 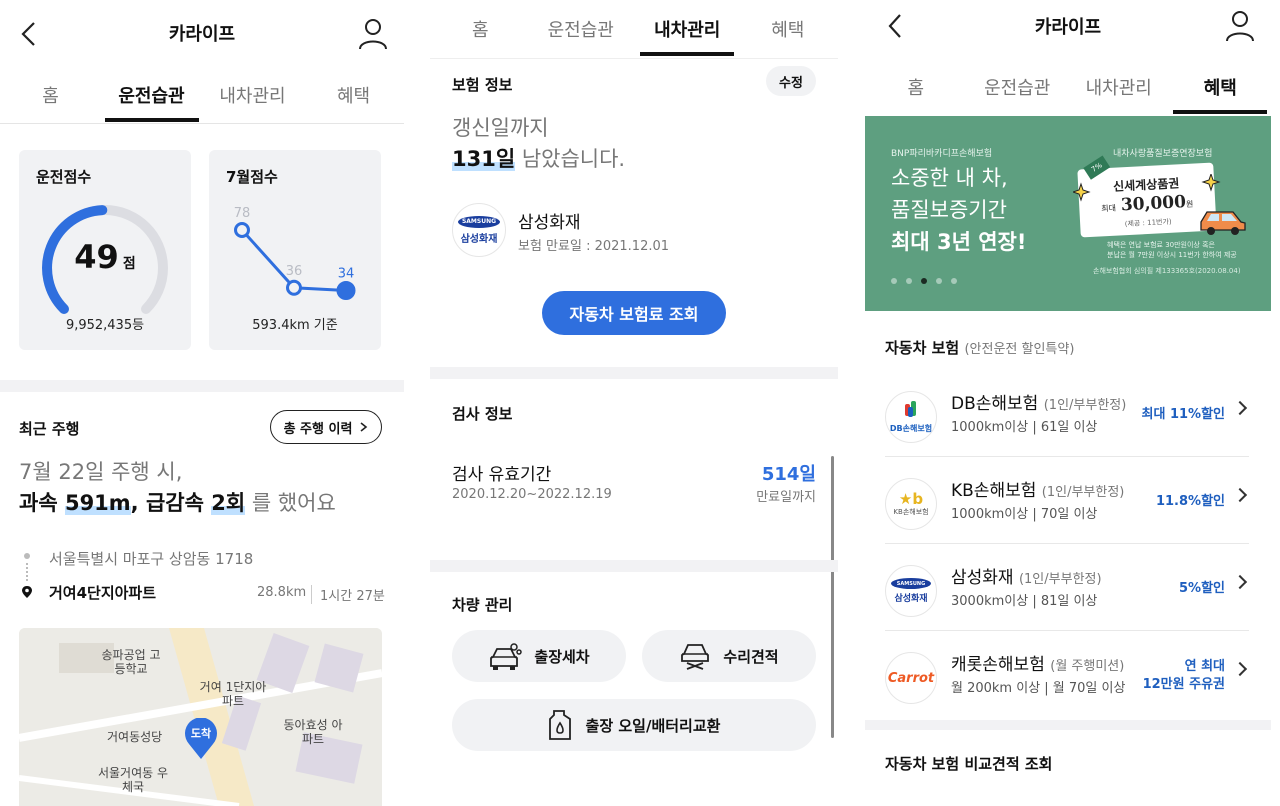 What do you see at coordinates (729, 656) in the screenshot?
I see `repair-estimate-button: 수리견적` at bounding box center [729, 656].